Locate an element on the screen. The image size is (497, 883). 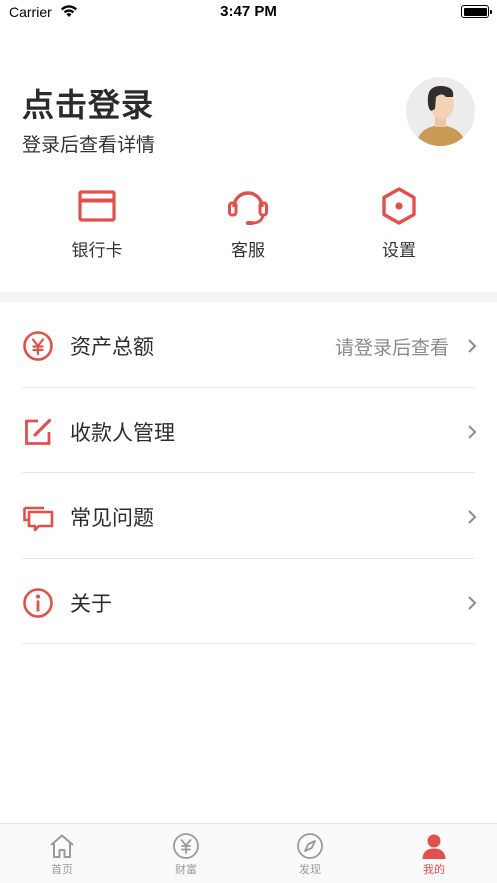
shortcut-label: 银行卡 is located at coordinates (97, 251).